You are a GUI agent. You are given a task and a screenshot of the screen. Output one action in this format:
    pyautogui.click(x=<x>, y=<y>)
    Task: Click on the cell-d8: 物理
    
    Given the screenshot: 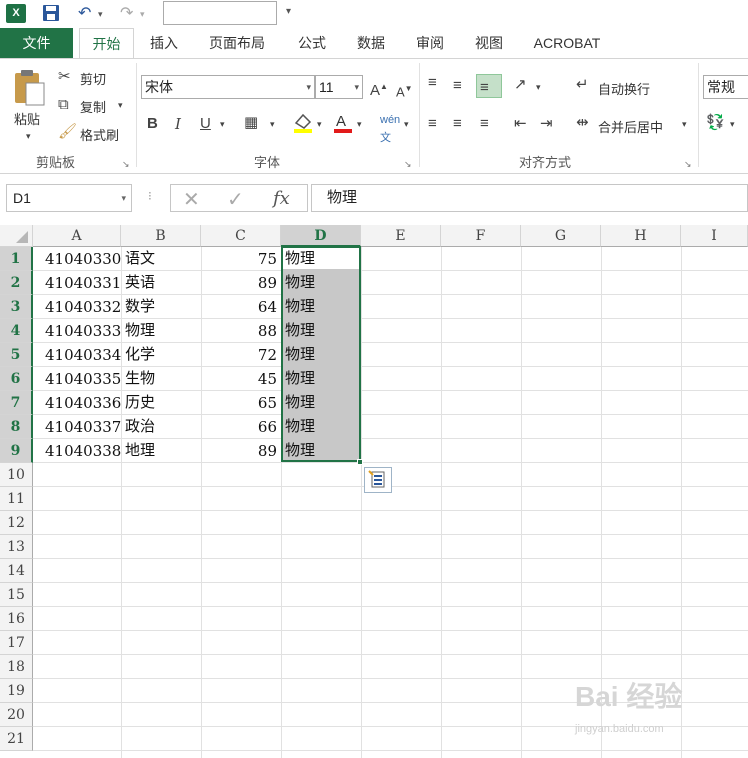 What is the action you would take?
    pyautogui.click(x=321, y=427)
    